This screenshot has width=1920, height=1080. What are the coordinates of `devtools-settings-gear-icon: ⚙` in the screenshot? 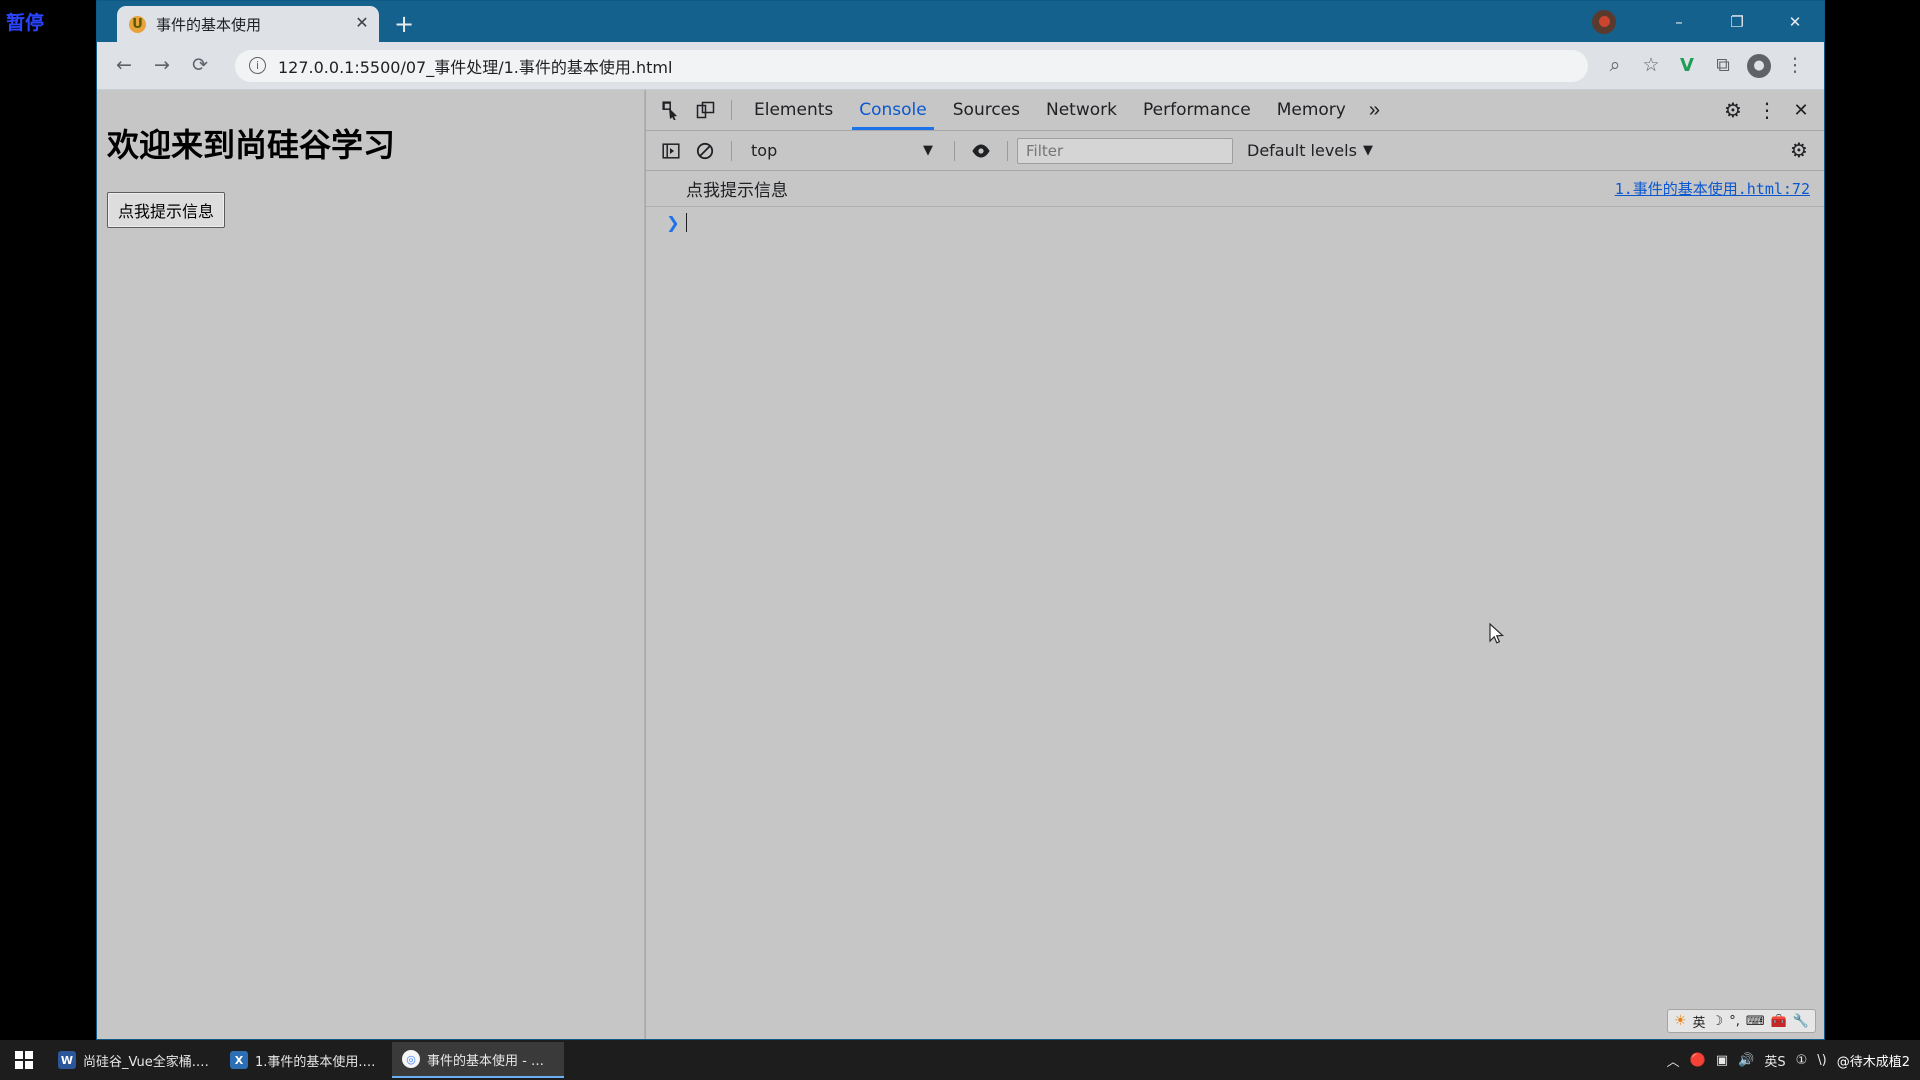 It's located at (1733, 110).